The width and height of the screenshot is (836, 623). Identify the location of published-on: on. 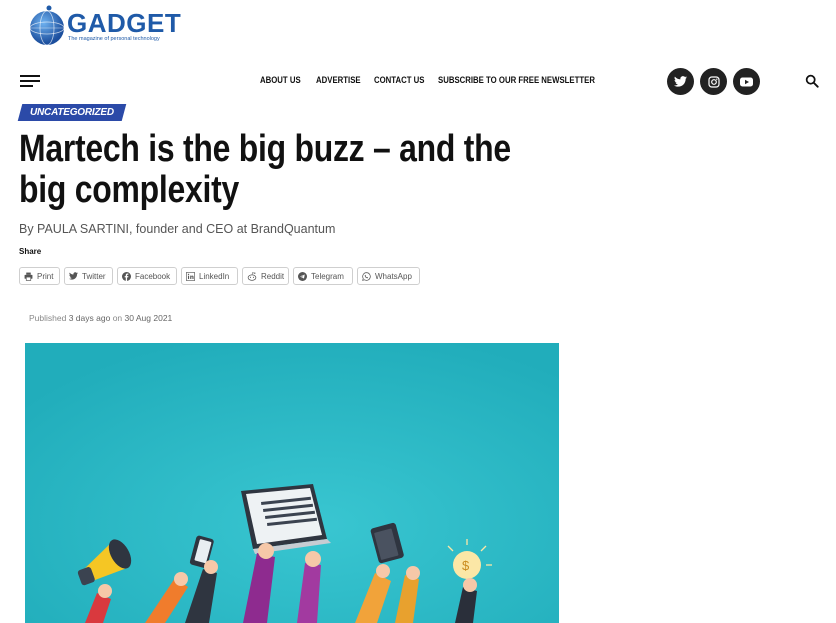
(117, 318).